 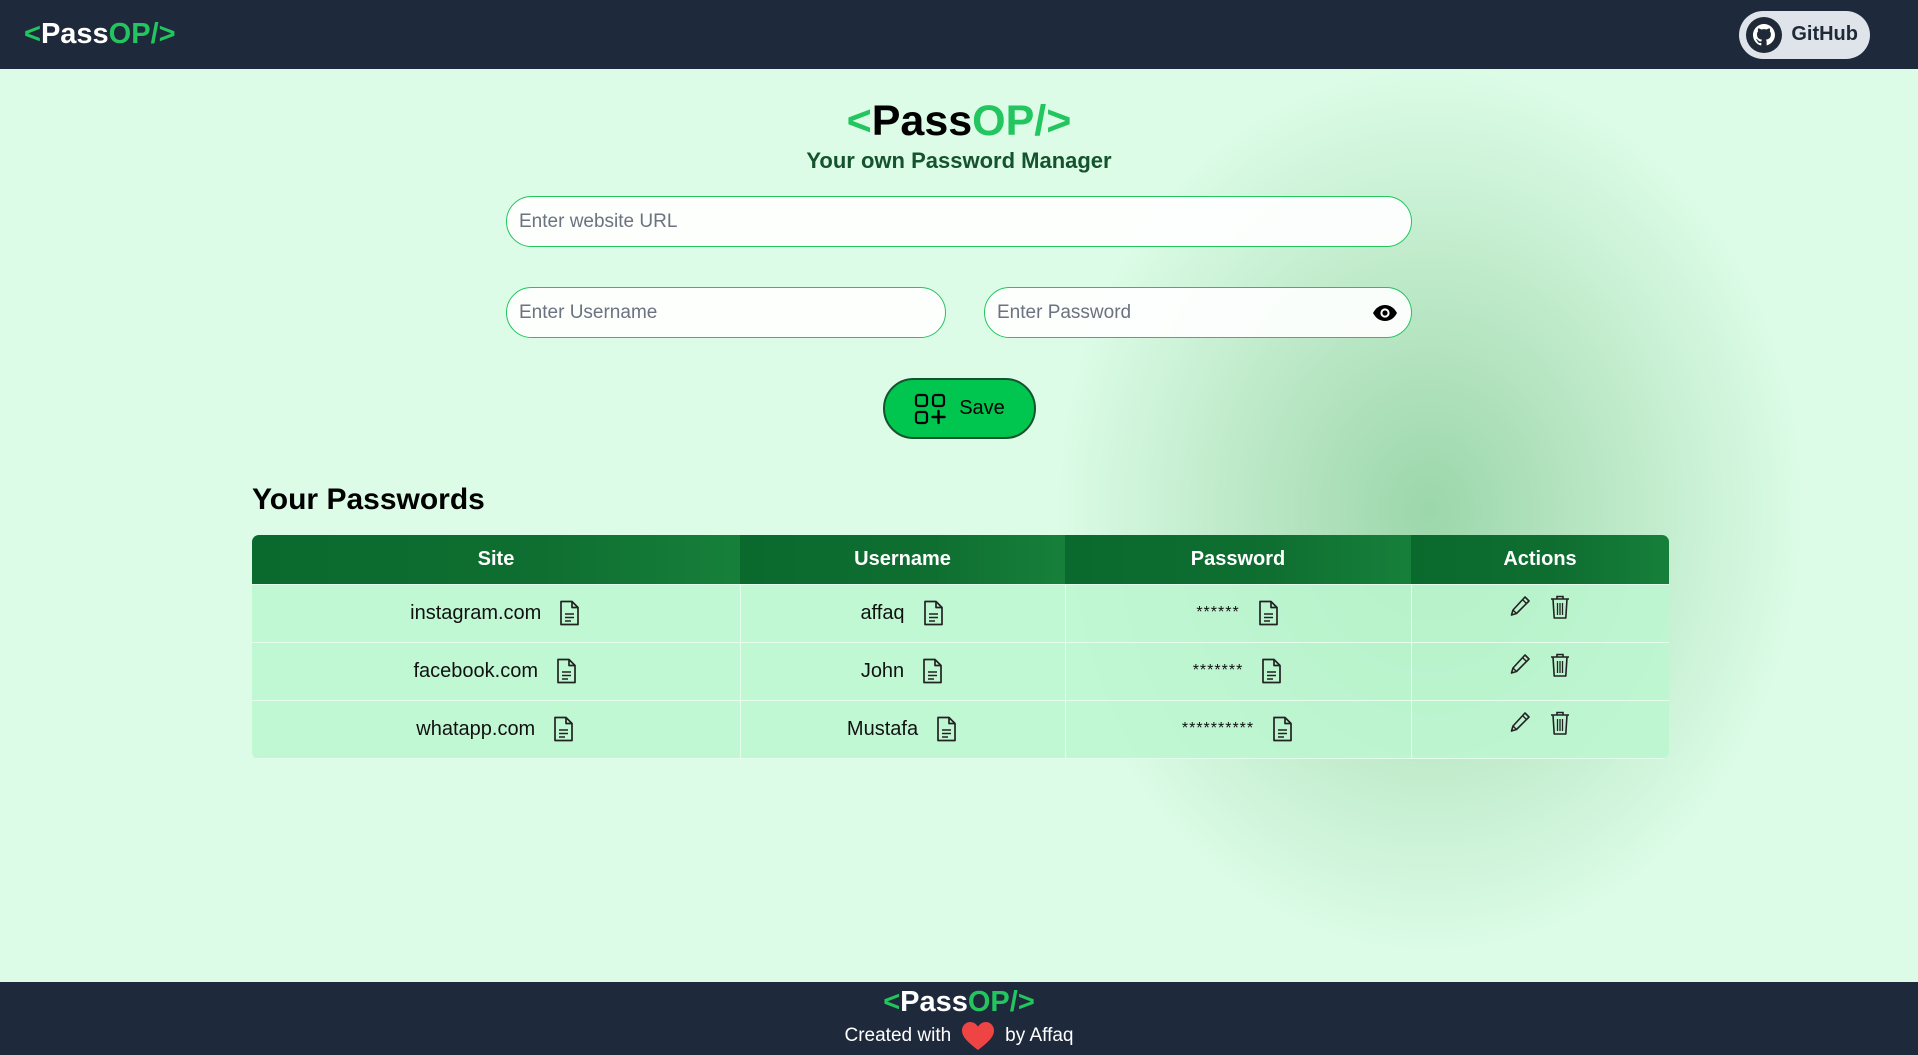 What do you see at coordinates (978, 1036) in the screenshot?
I see `heart-icon` at bounding box center [978, 1036].